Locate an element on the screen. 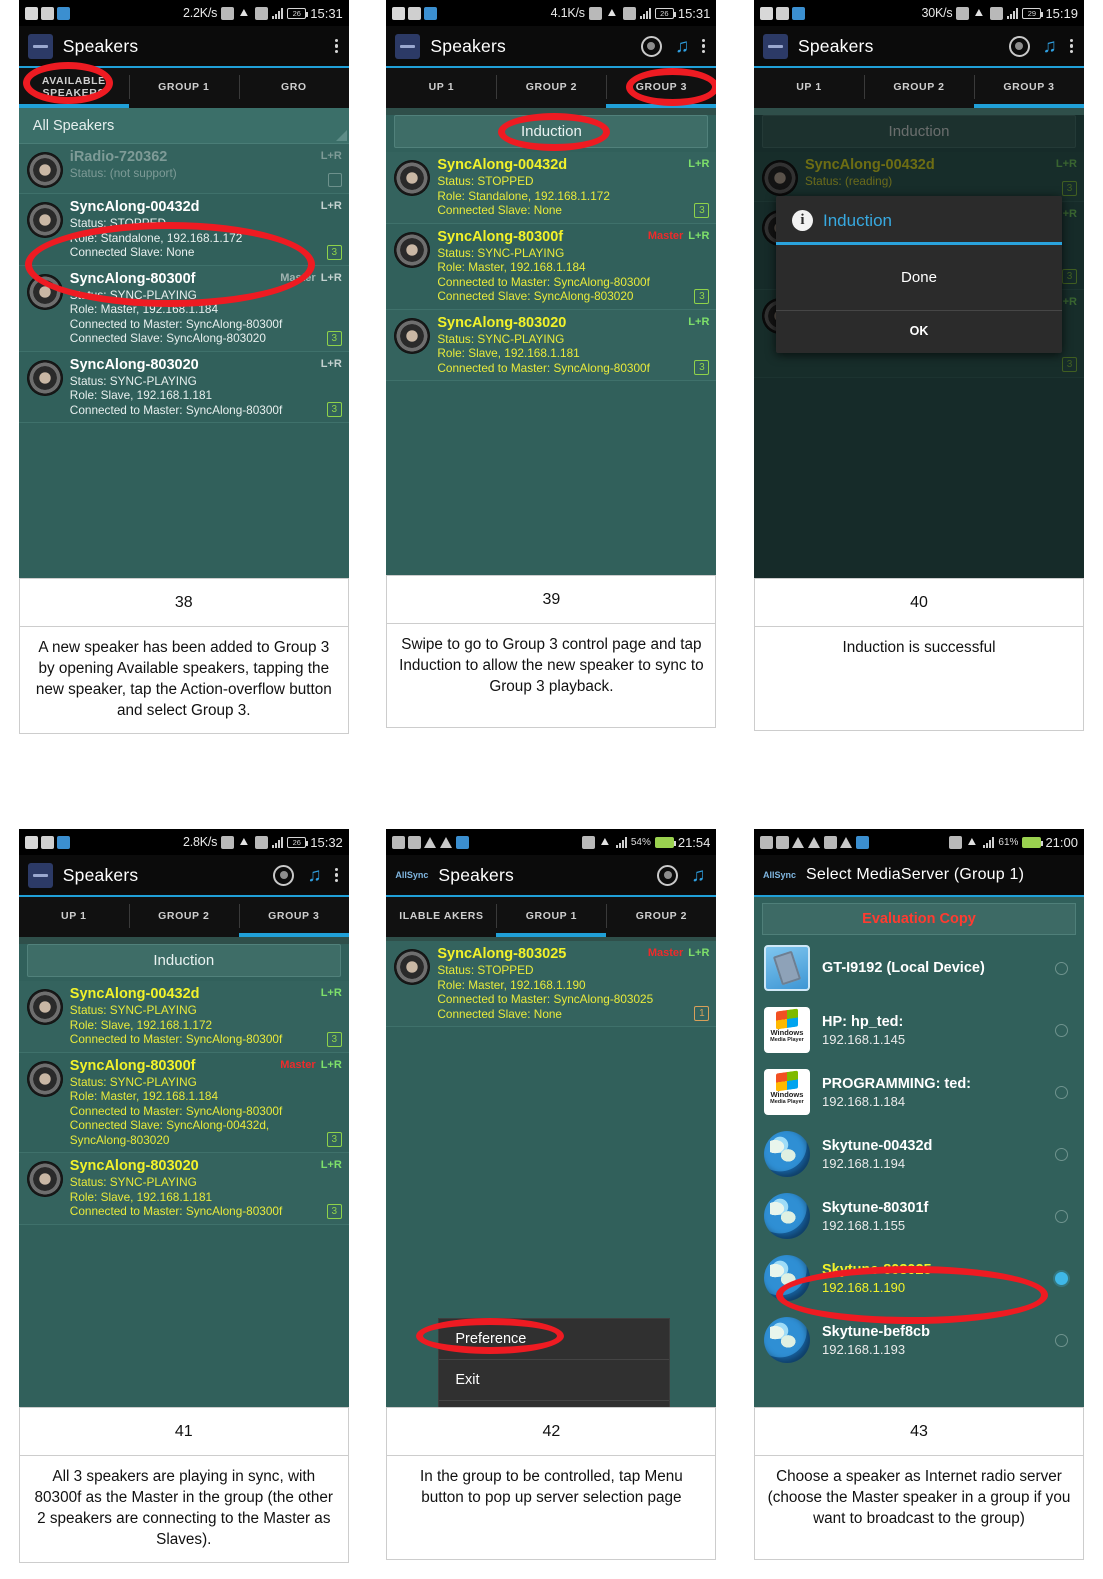 The width and height of the screenshot is (1103, 1579). list-item: SyncAlong-00432d Status: (reading) L+R 3 is located at coordinates (918, 177).